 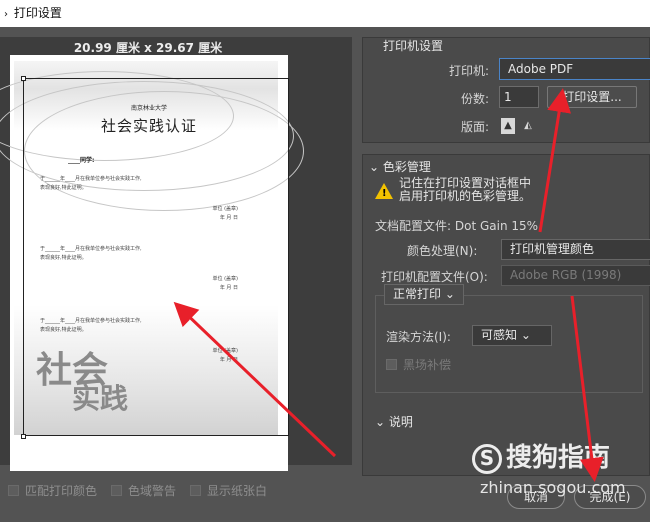 What do you see at coordinates (442, 251) in the screenshot?
I see `color-handling-label: 颜色处理(N):` at bounding box center [442, 251].